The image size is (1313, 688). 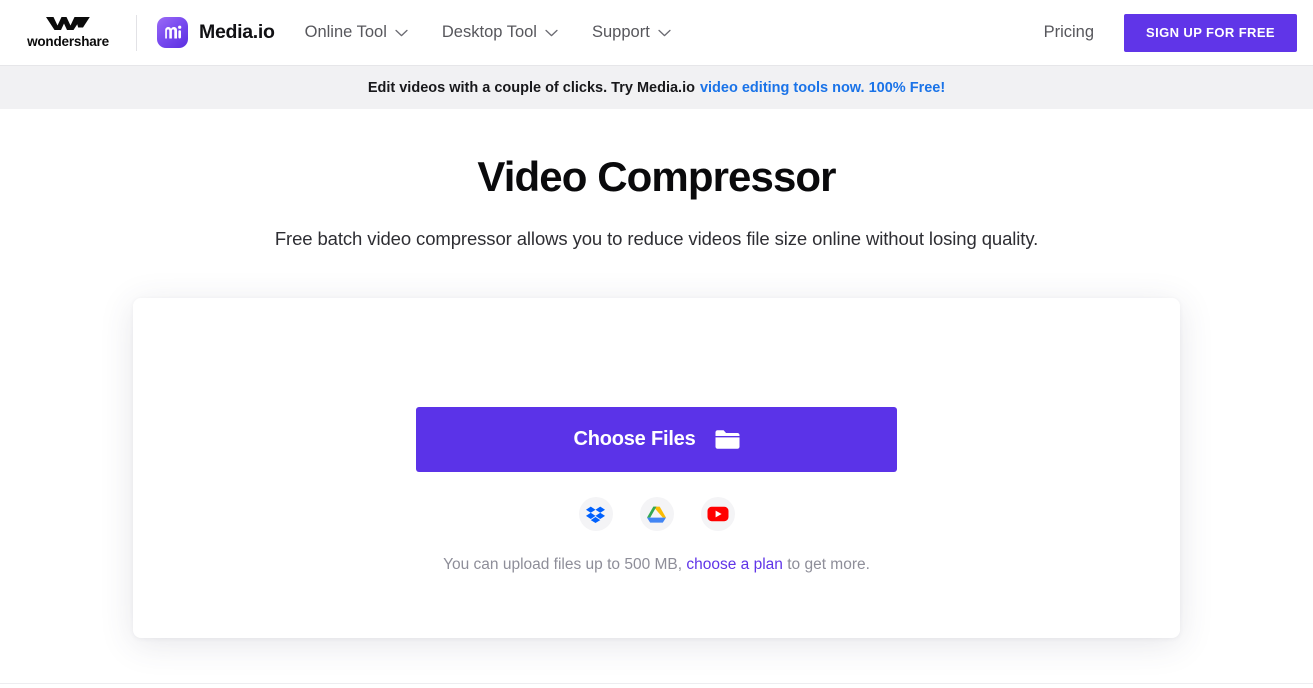 I want to click on youtube-import-button, so click(x=717, y=514).